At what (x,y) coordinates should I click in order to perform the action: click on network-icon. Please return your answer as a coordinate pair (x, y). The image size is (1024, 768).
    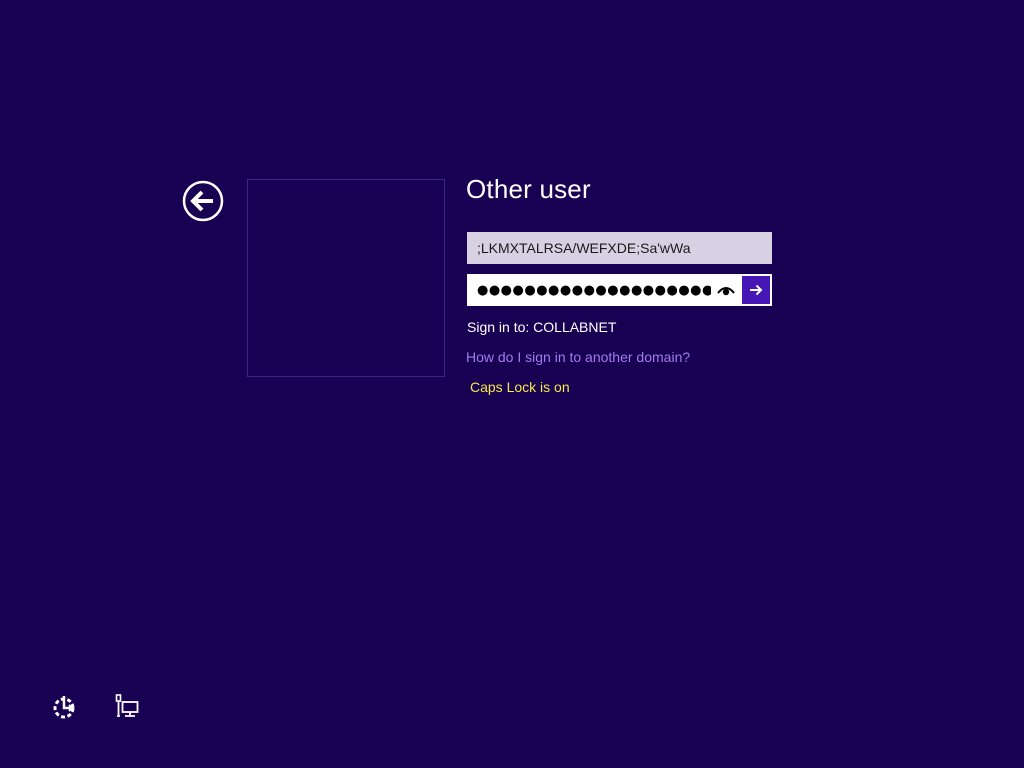
    Looking at the image, I should click on (127, 705).